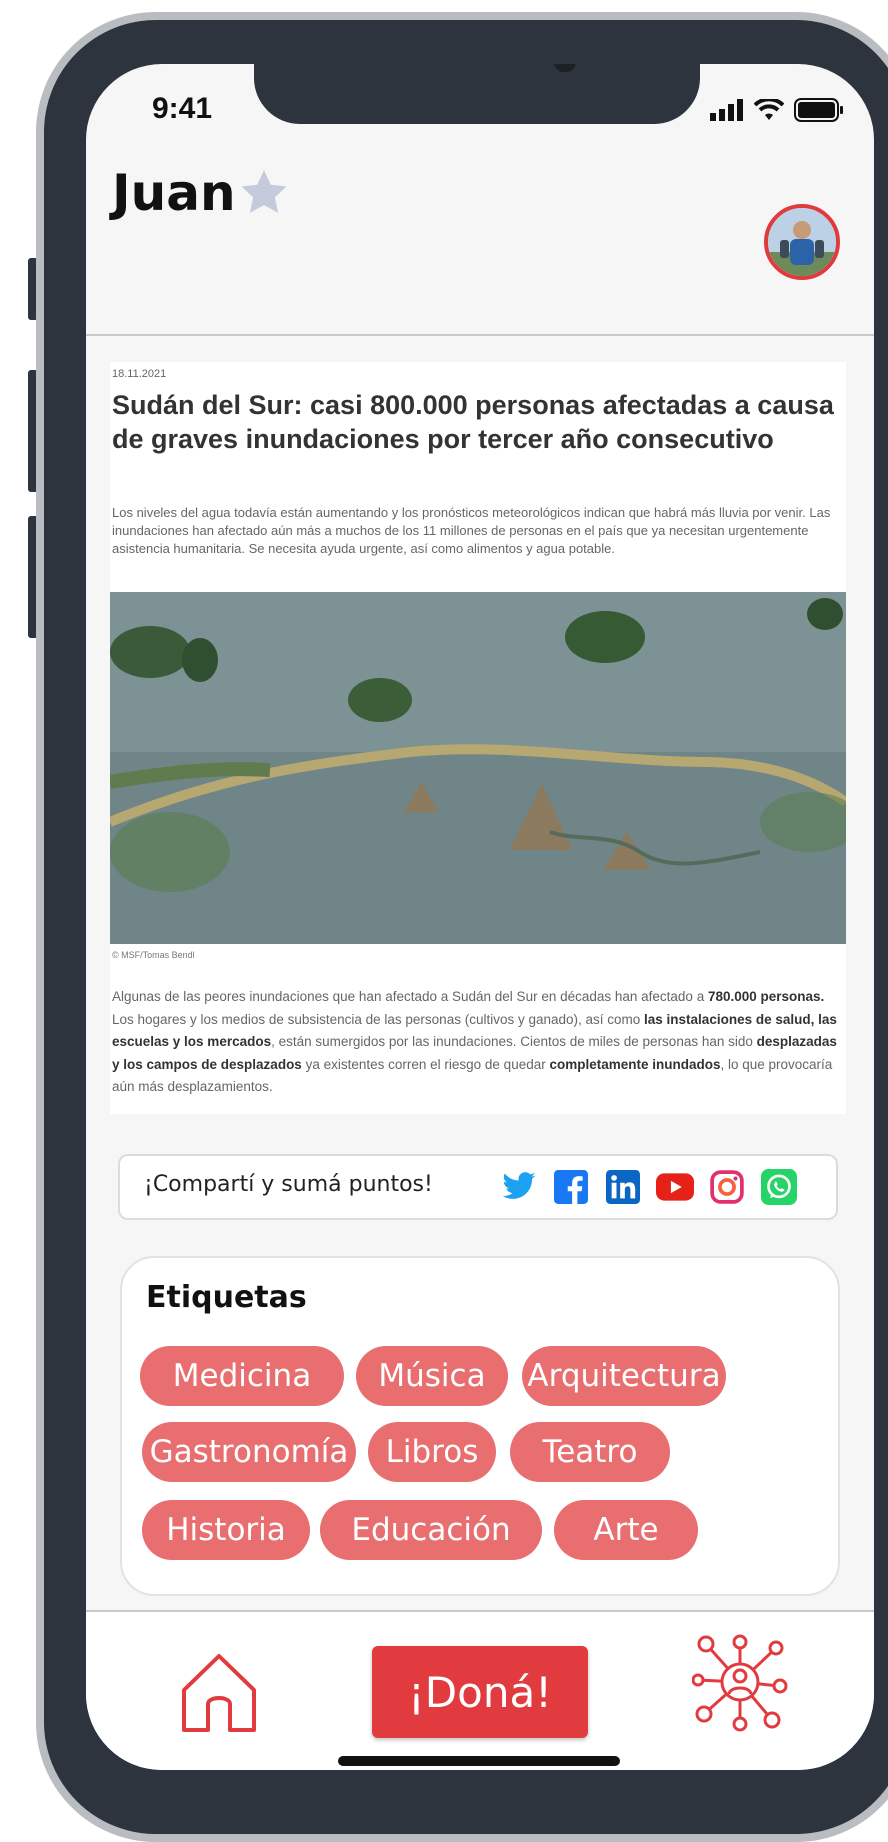 The image size is (888, 1842). I want to click on share-icons, so click(649, 1187).